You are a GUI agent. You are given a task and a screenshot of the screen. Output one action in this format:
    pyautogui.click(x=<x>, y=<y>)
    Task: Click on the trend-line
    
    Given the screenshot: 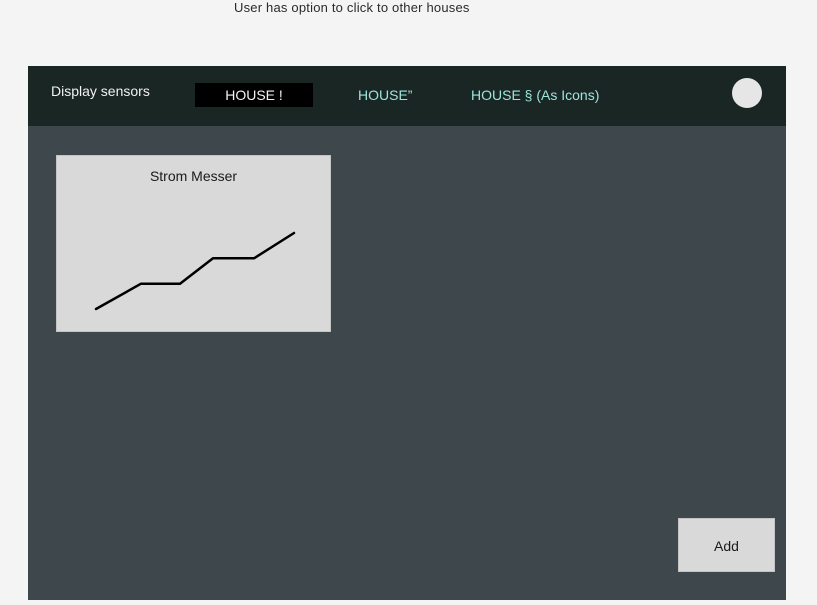 What is the action you would take?
    pyautogui.click(x=195, y=271)
    